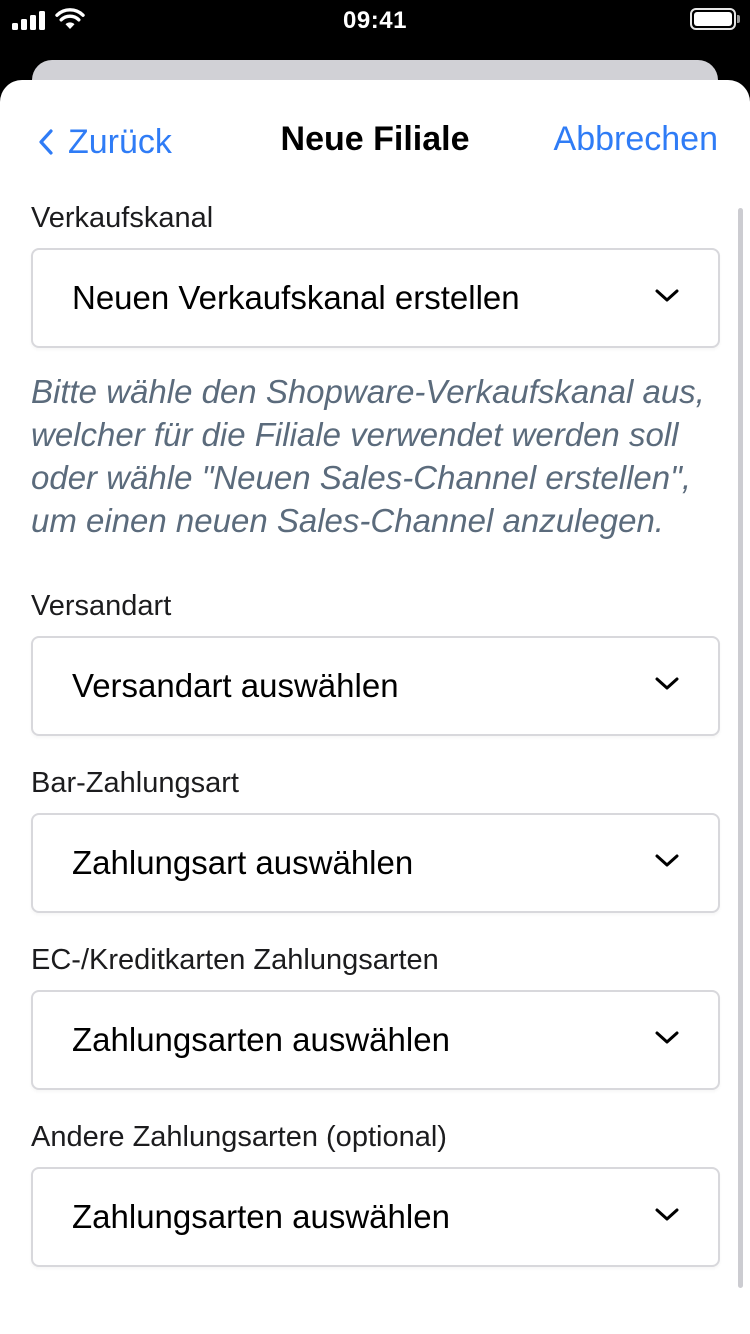  What do you see at coordinates (375, 140) in the screenshot?
I see `navigation-bar: Zurück Neue Filiale Abbrechen` at bounding box center [375, 140].